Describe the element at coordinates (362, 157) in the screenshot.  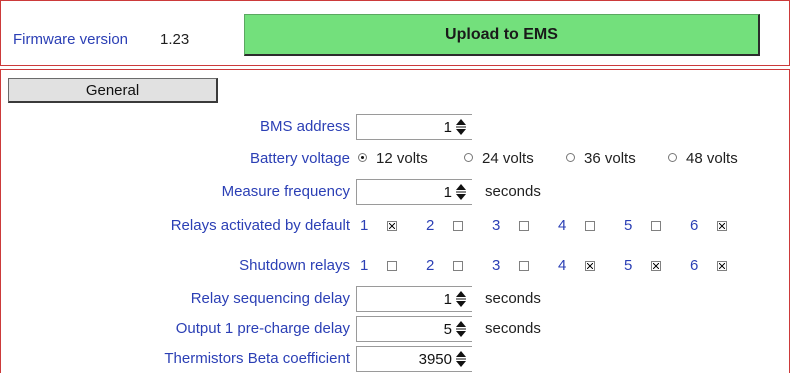
I see `radio-selected-icon` at that location.